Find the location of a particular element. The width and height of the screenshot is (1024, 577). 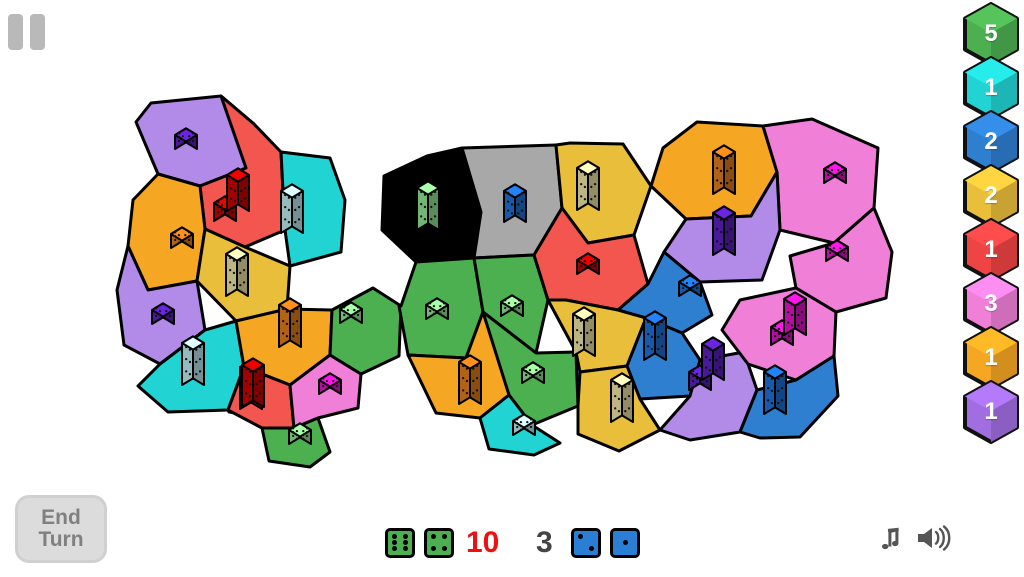

speaker-icon is located at coordinates (933, 538).